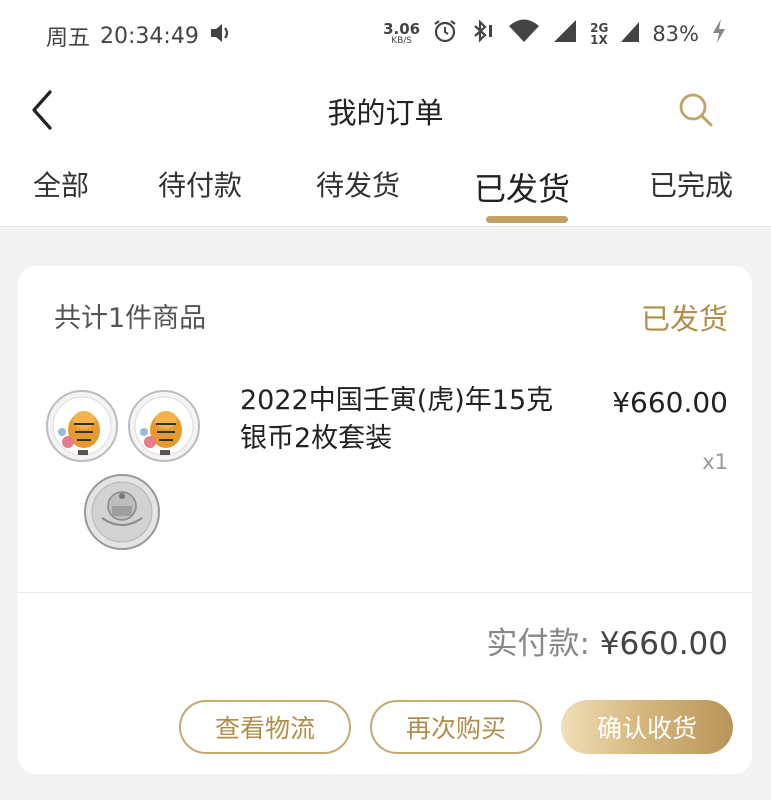 This screenshot has height=800, width=771. I want to click on status-bar: 周五 20:34:49 3.06 KB/S 2G 1X 83%, so click(385, 34).